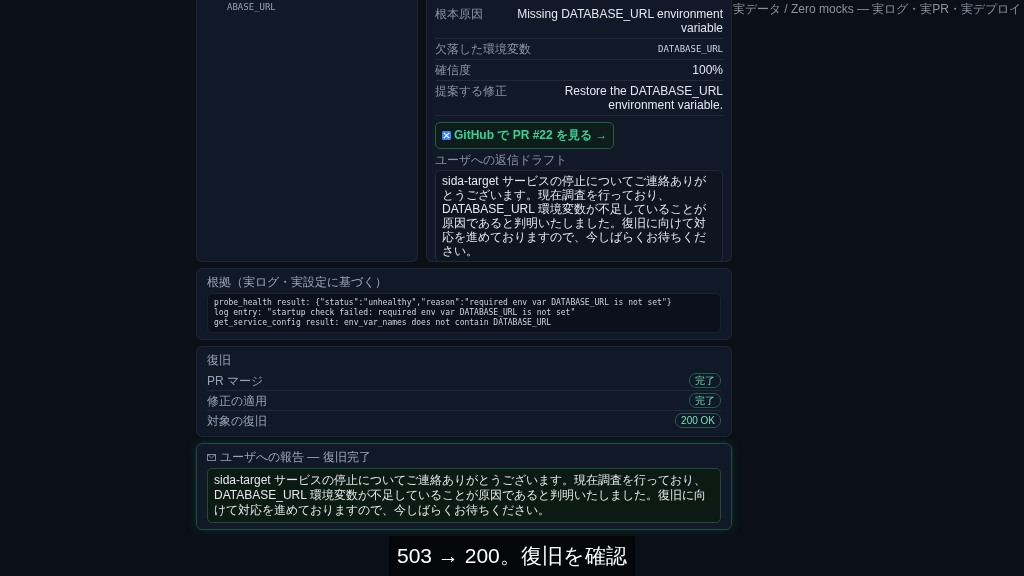 Image resolution: width=1024 pixels, height=576 pixels. Describe the element at coordinates (525, 135) in the screenshot. I see `github-pr-button: GitHub で PR #22 を見る →` at that location.